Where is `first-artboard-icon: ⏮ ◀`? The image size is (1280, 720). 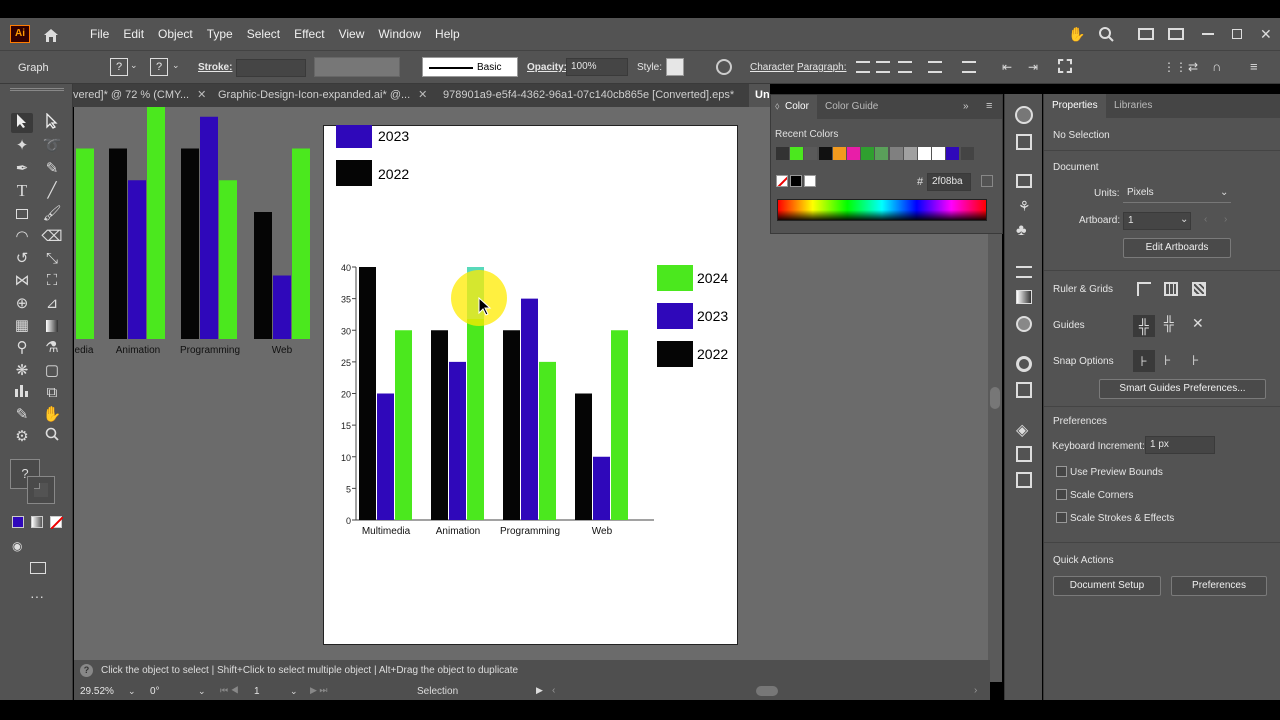
first-artboard-icon: ⏮ ◀ is located at coordinates (229, 690).